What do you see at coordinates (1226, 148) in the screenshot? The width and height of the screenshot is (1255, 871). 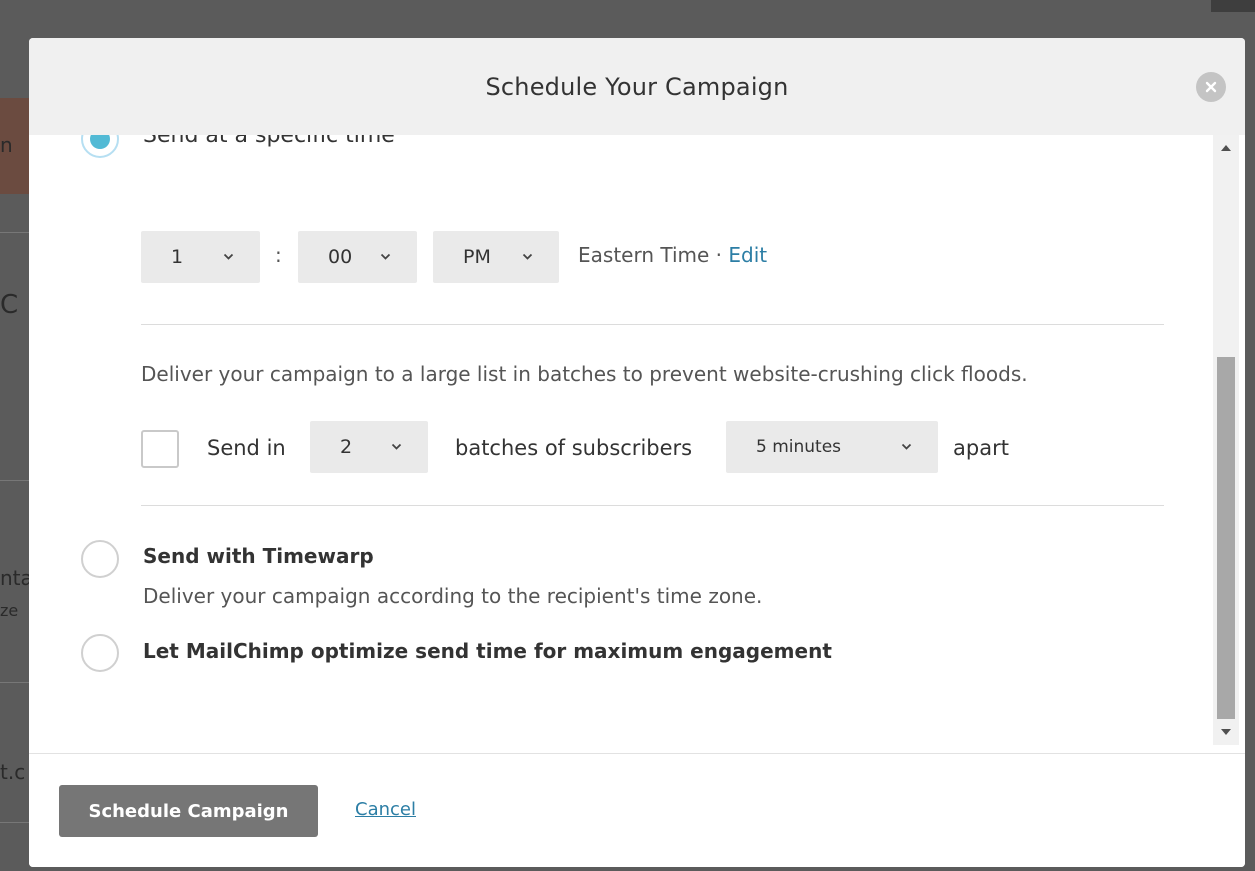 I see `scroll-up-icon` at bounding box center [1226, 148].